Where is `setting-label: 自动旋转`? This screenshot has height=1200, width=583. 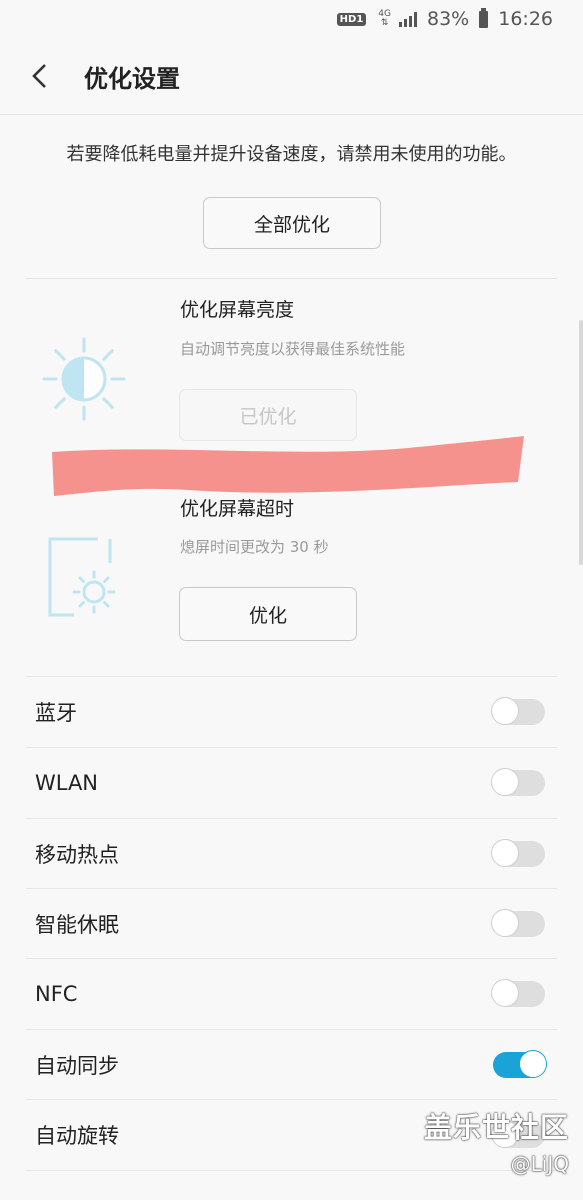 setting-label: 自动旋转 is located at coordinates (77, 1136).